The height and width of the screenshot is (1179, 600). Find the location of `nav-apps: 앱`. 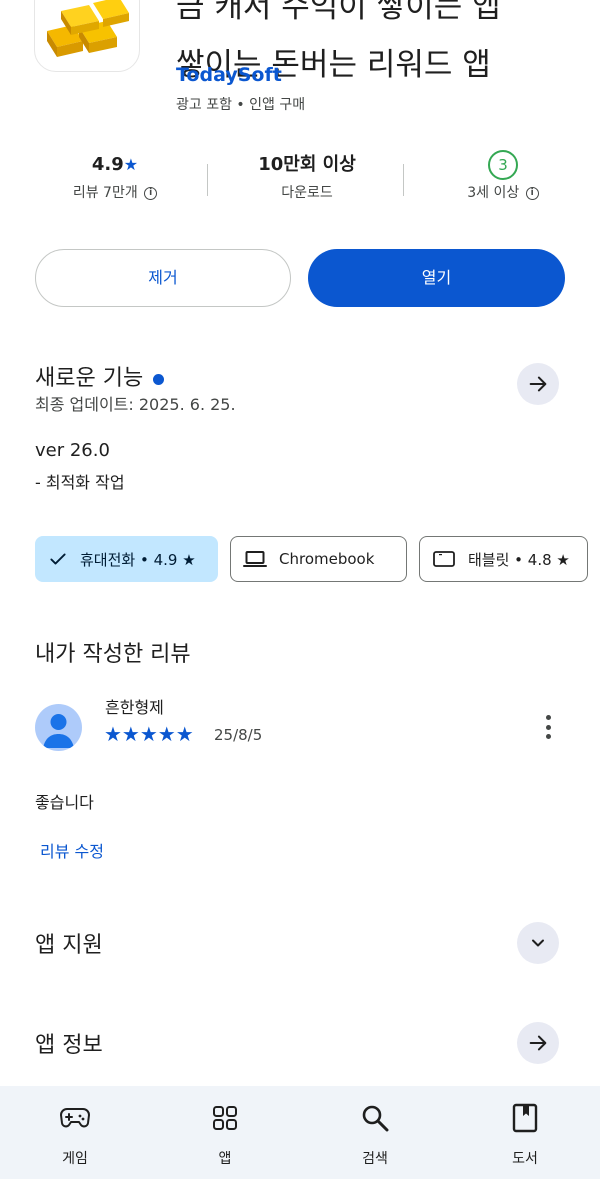

nav-apps: 앱 is located at coordinates (225, 1132).